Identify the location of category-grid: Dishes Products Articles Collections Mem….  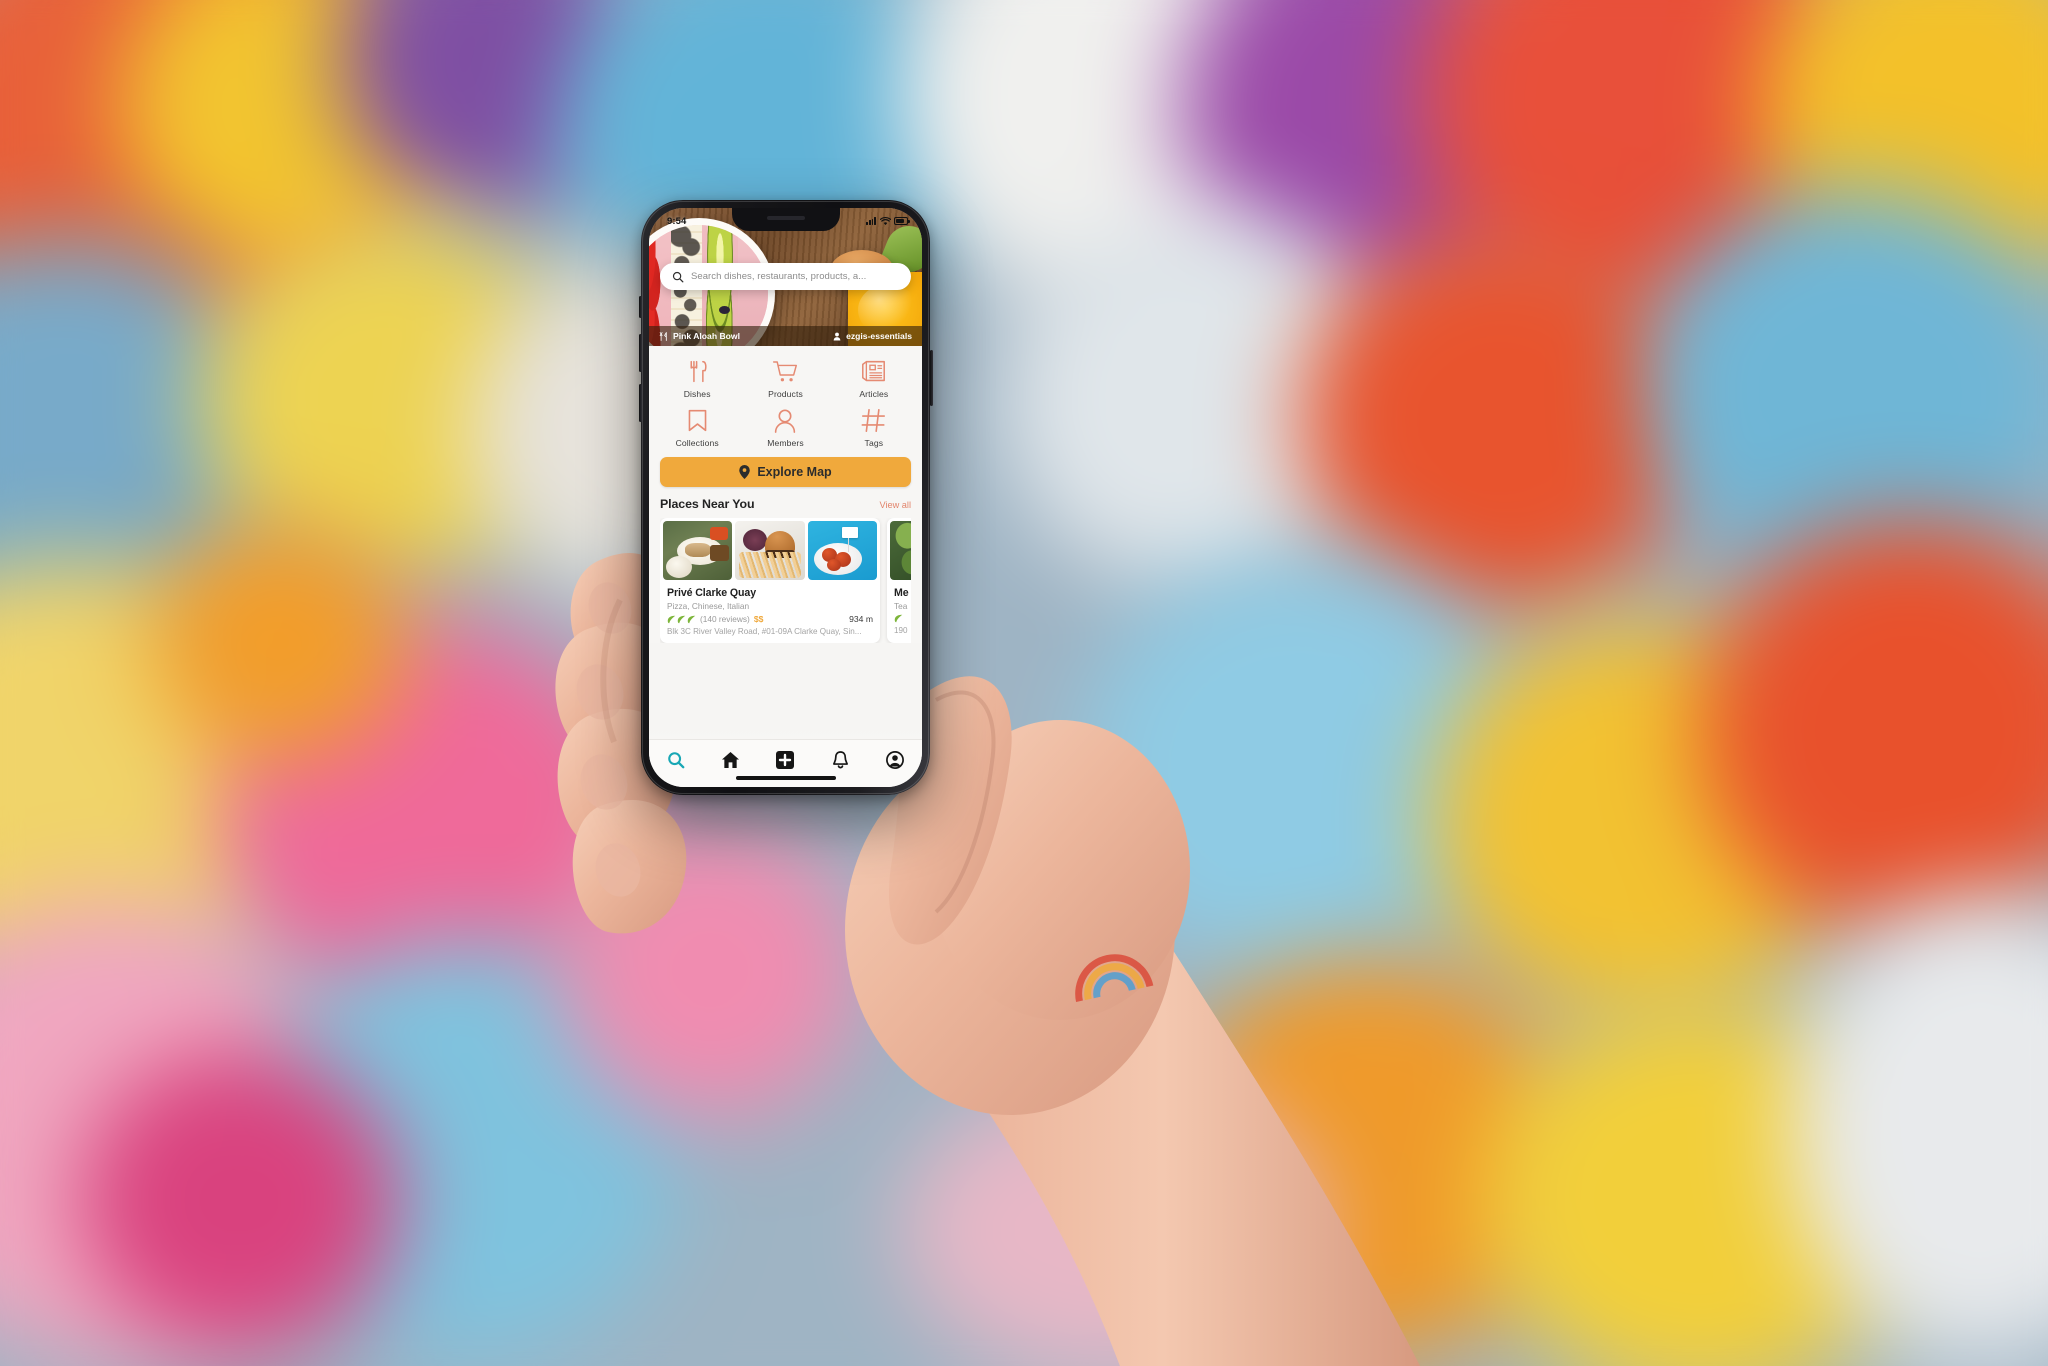
(785, 401).